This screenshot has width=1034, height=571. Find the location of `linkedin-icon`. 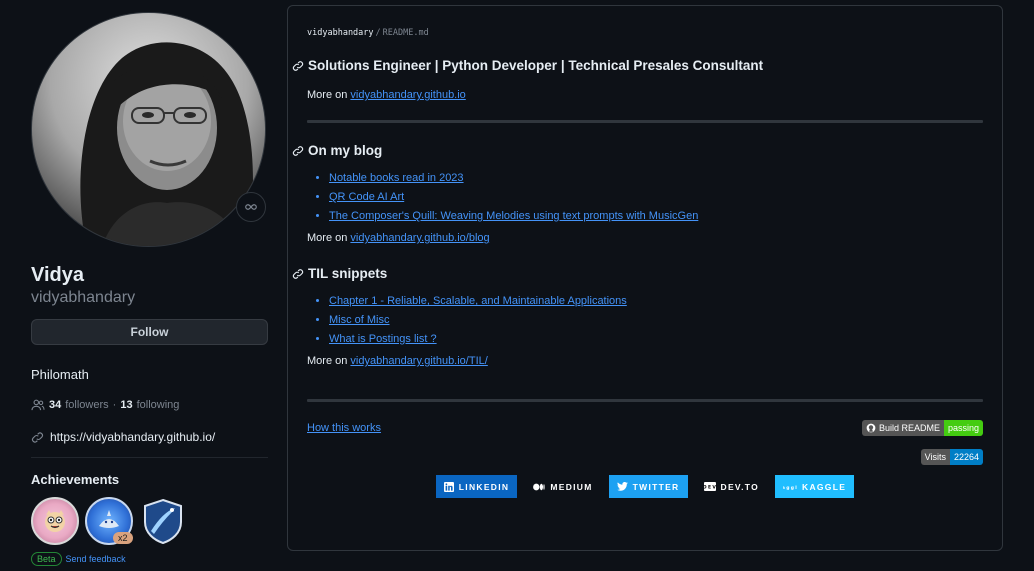

linkedin-icon is located at coordinates (448, 486).